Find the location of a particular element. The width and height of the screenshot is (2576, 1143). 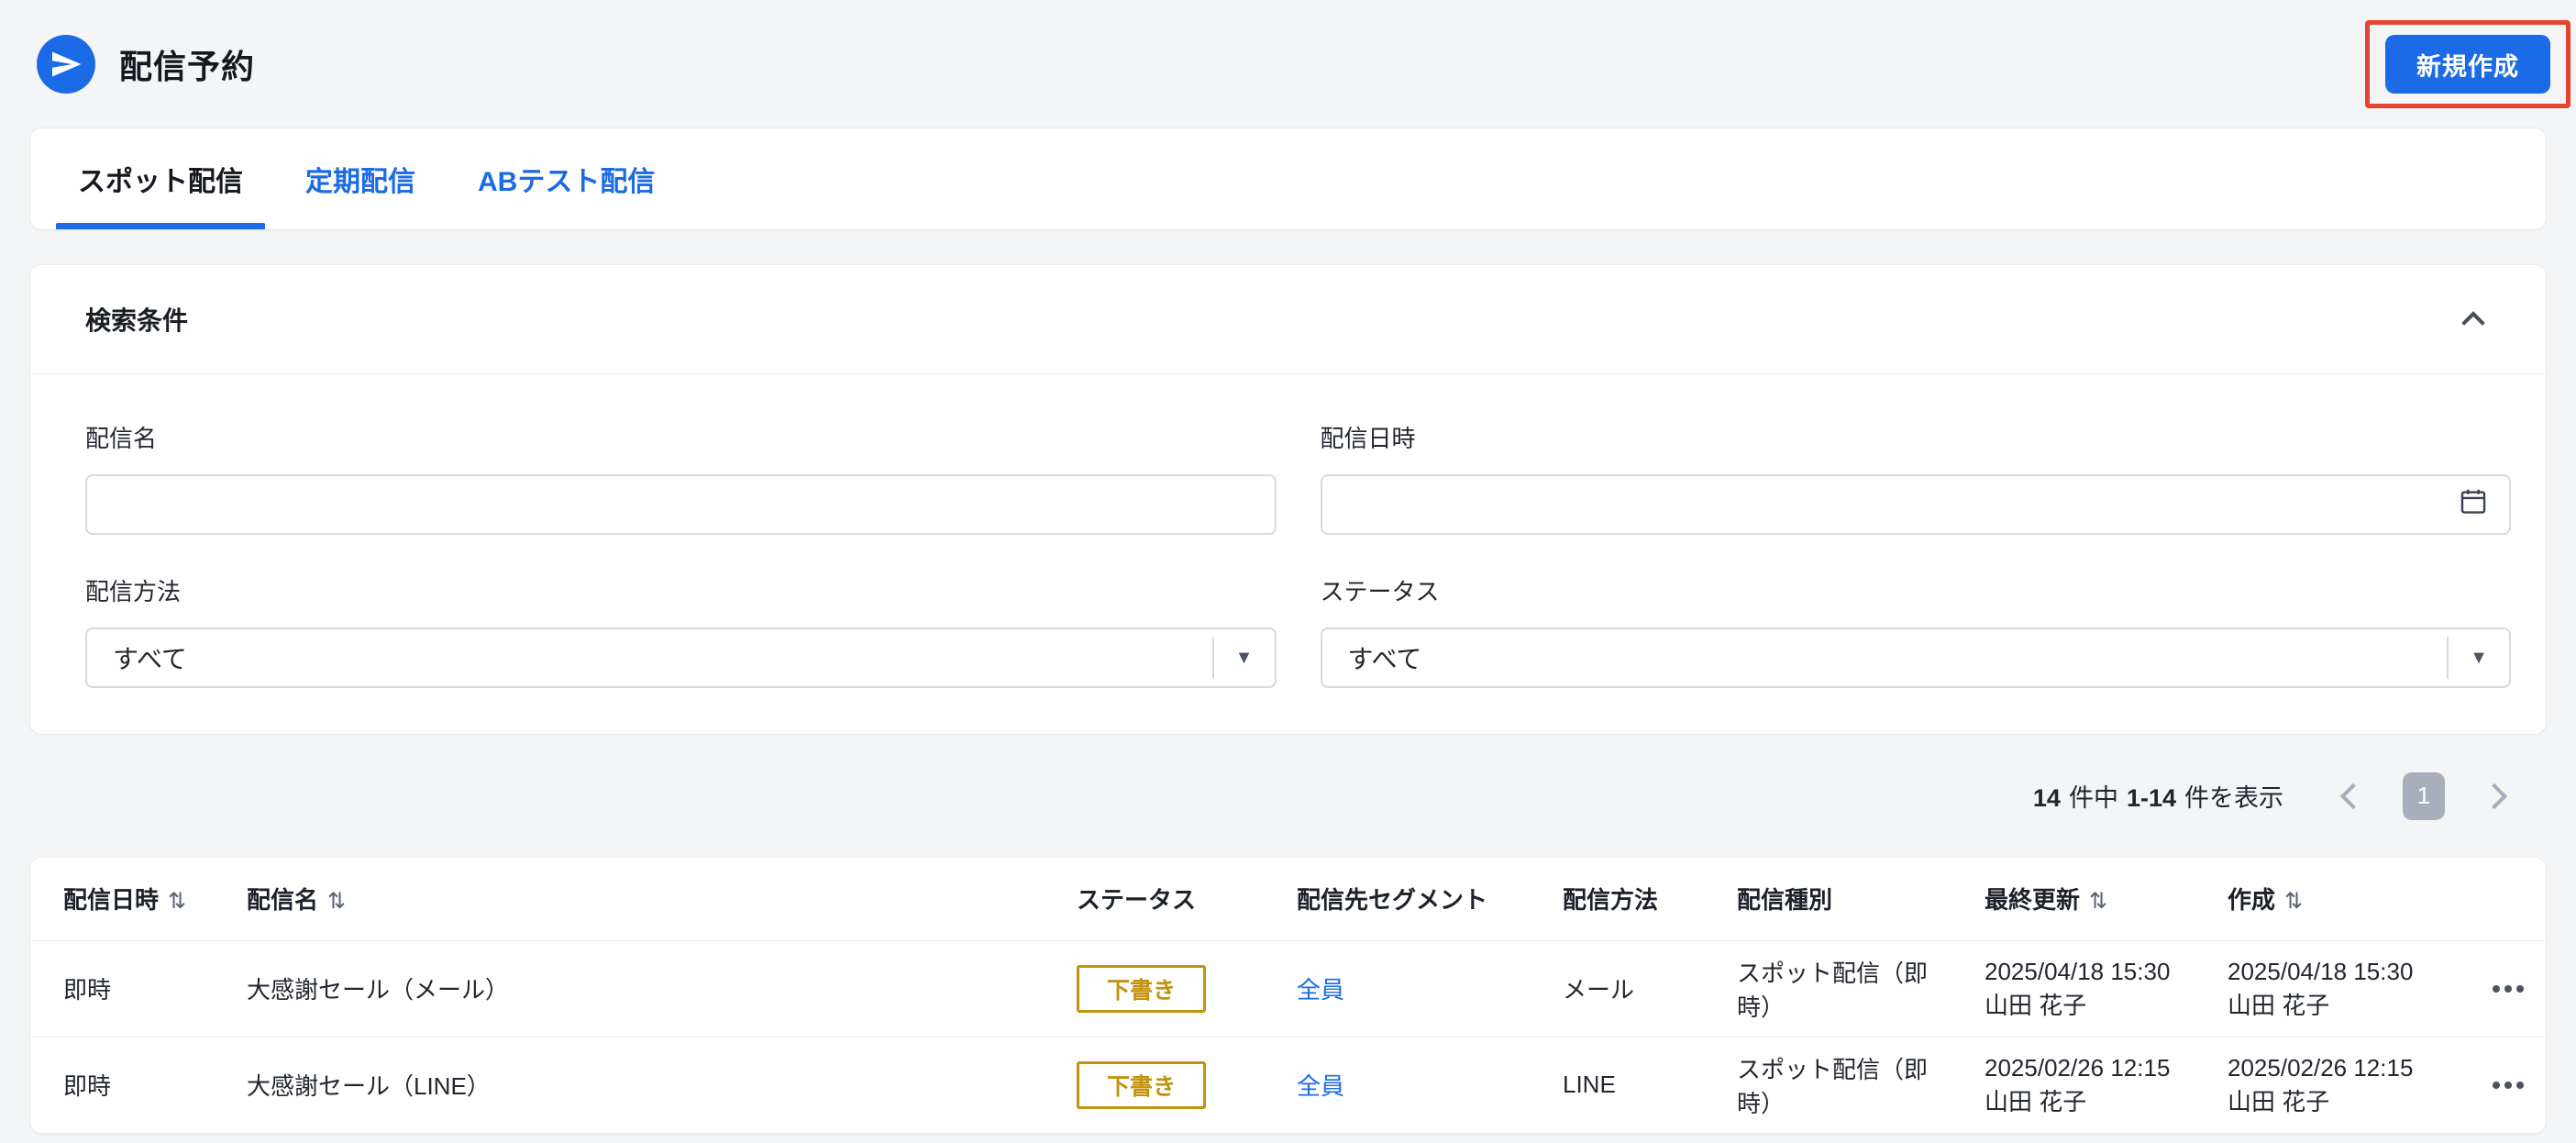

tab-ab-test-delivery: ABテスト配信 is located at coordinates (566, 178).